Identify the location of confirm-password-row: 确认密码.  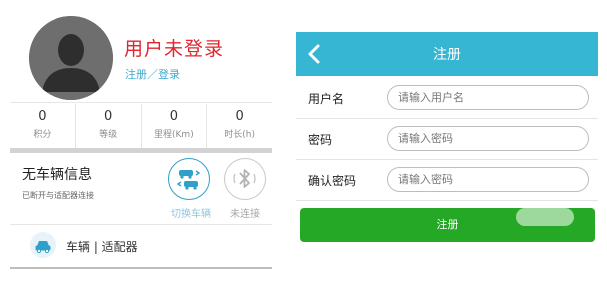
(447, 180).